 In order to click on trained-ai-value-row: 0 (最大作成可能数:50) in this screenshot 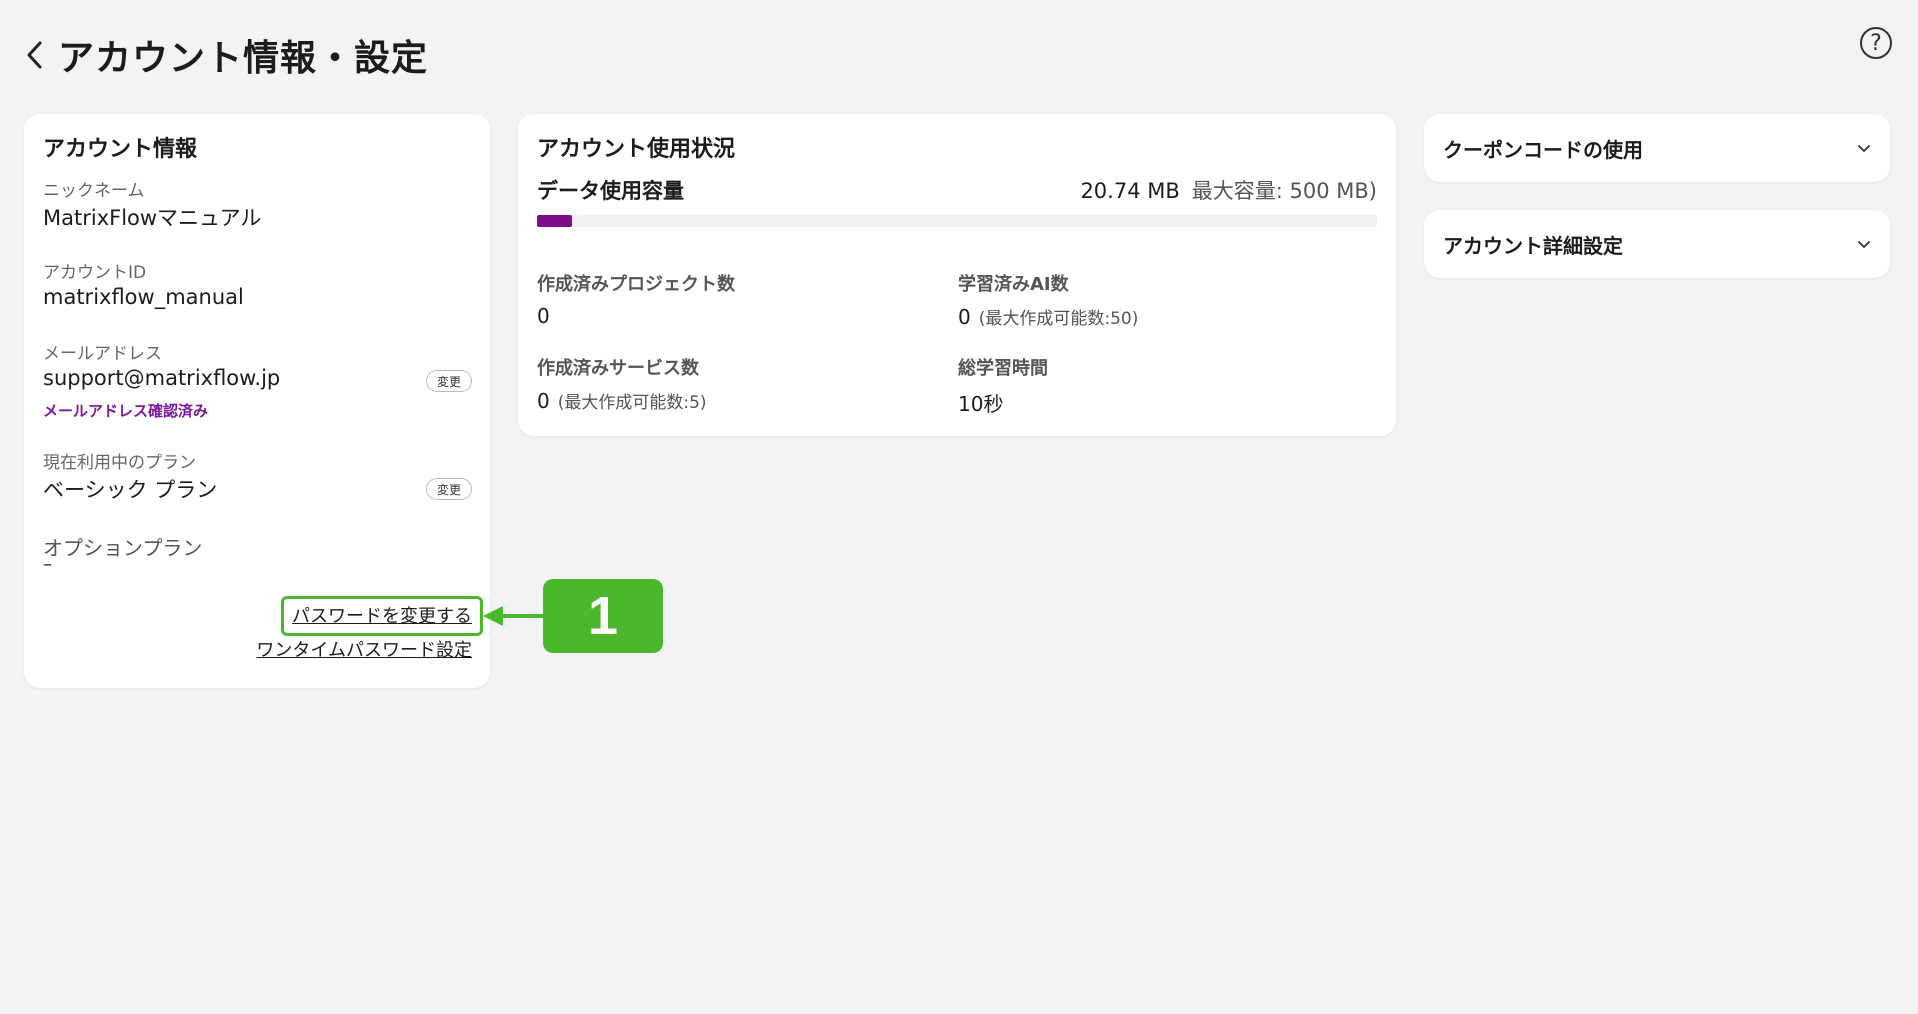, I will do `click(1048, 316)`.